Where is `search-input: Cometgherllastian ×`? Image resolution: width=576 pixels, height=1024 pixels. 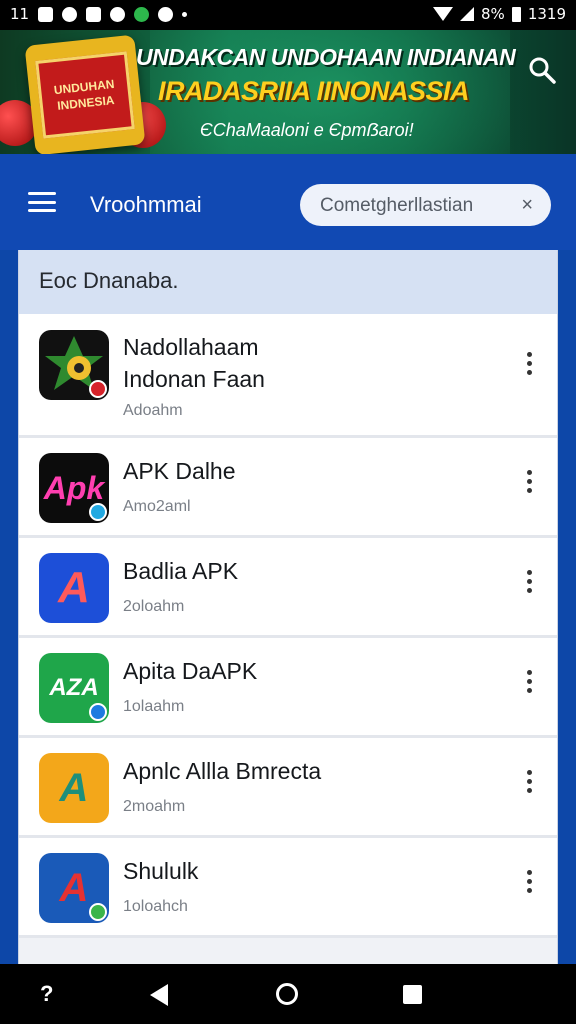 search-input: Cometgherllastian × is located at coordinates (425, 205).